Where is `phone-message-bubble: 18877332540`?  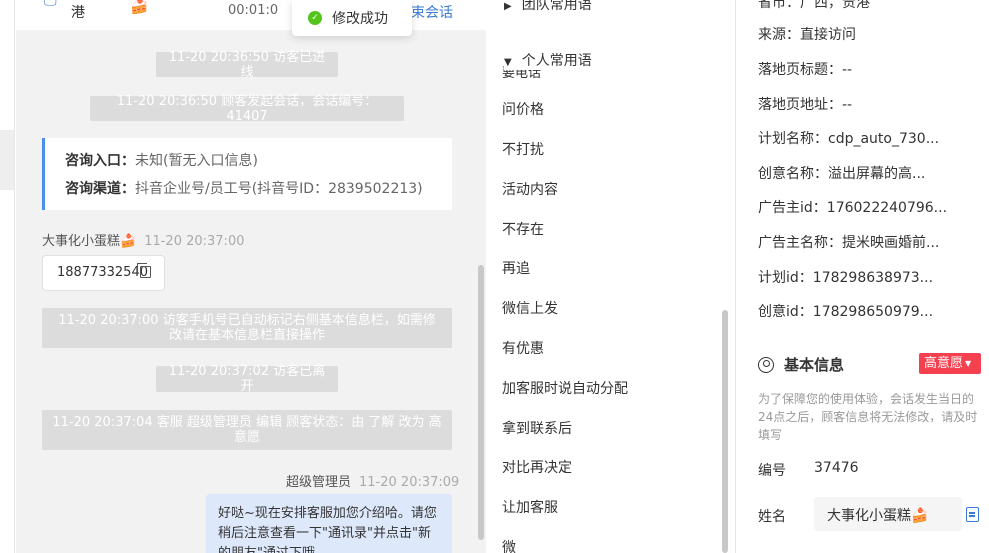 phone-message-bubble: 18877332540 is located at coordinates (103, 273).